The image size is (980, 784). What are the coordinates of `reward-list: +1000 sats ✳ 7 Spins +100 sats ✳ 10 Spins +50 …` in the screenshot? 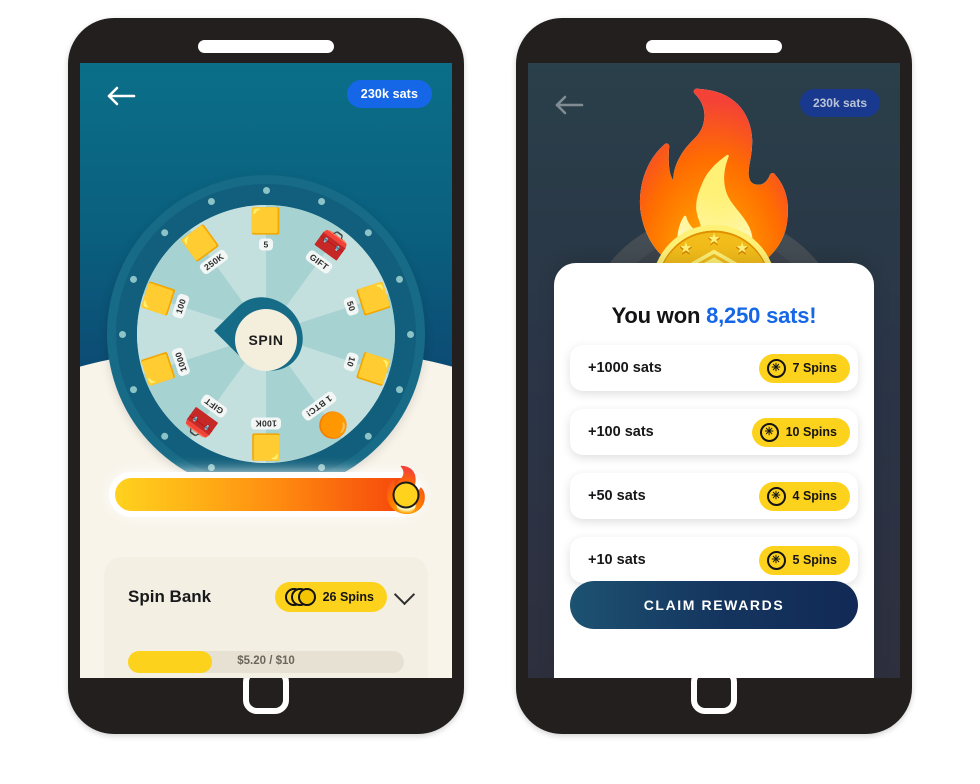 It's located at (714, 473).